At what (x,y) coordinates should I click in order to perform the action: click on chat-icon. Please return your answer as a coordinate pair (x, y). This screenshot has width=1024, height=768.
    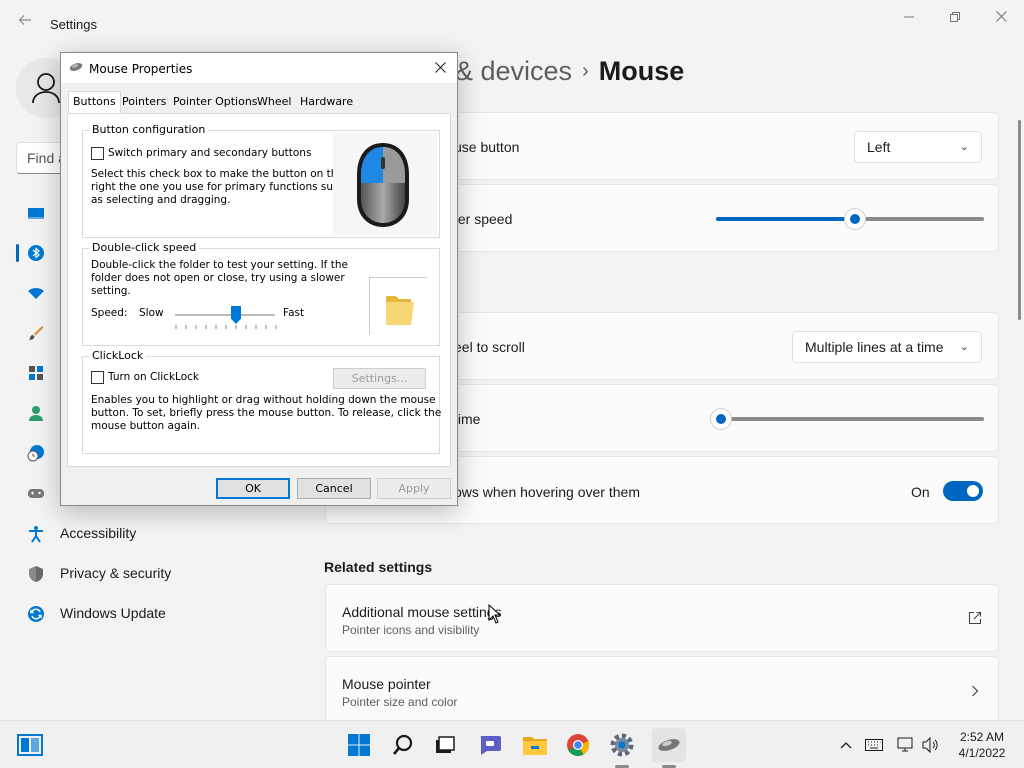
    Looking at the image, I should click on (490, 745).